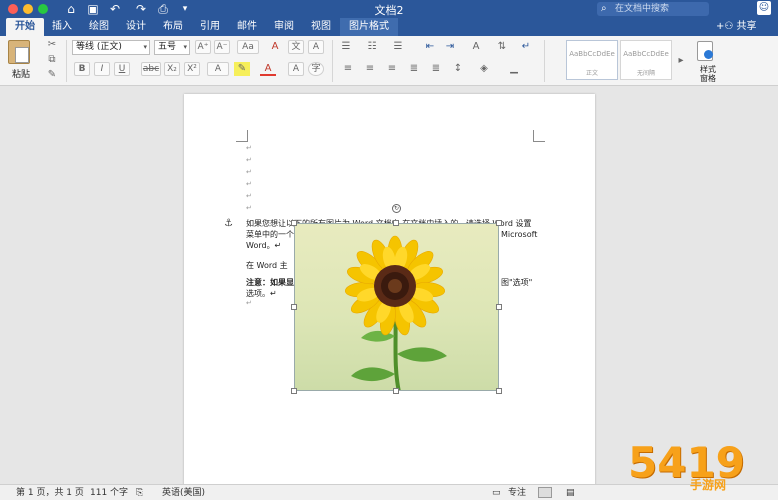  I want to click on tab-review: 审阅, so click(284, 27).